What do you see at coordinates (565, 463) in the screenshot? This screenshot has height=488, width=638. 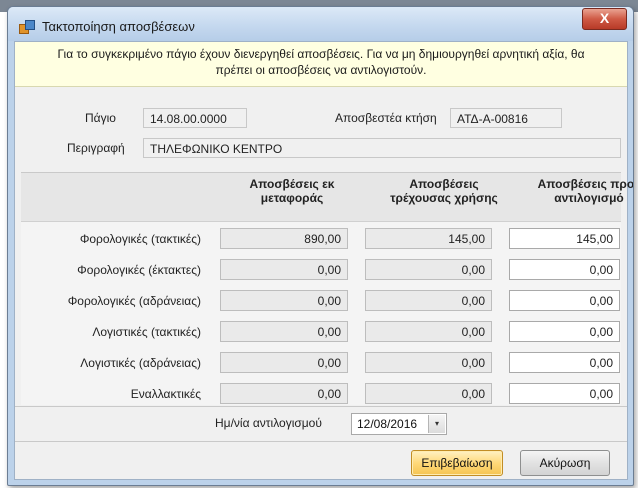 I see `cancel-button: Ακύρωση` at bounding box center [565, 463].